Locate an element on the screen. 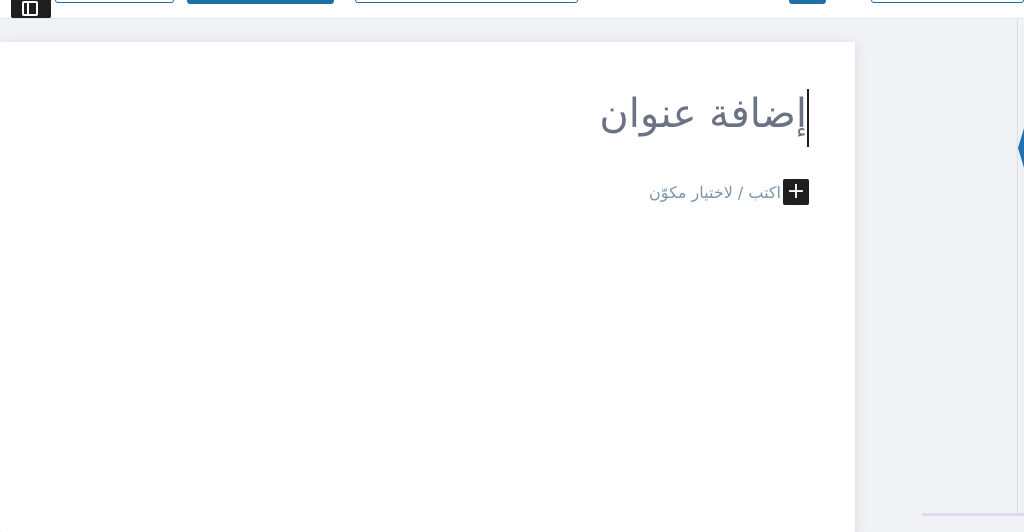  empty-block-row: + اكتب / لاختيار مكوّن is located at coordinates (729, 192).